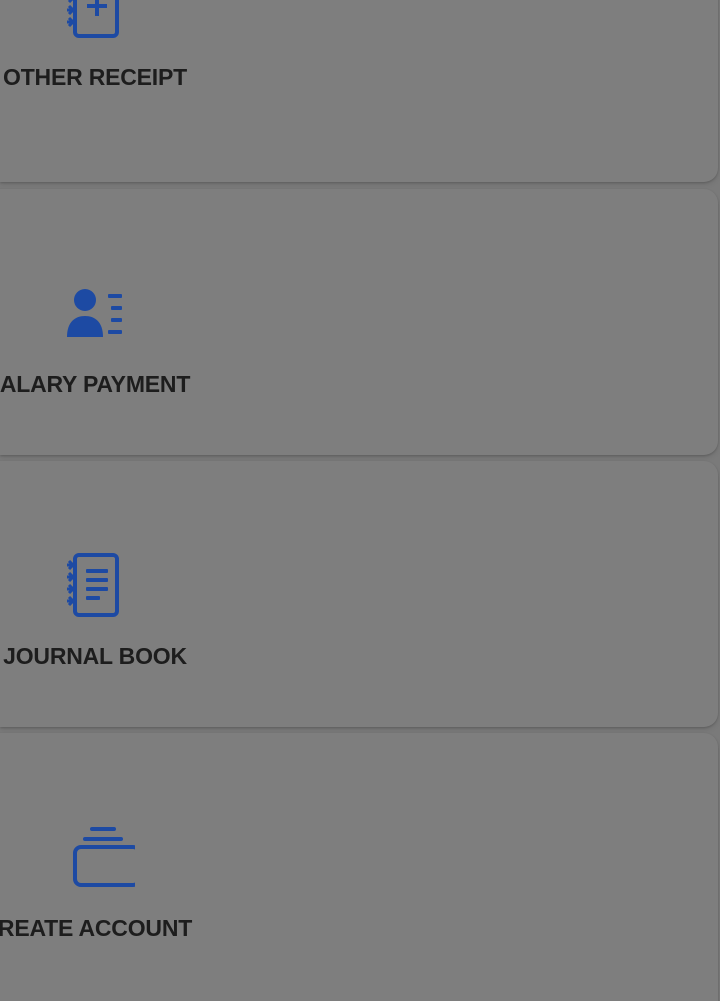  I want to click on notebook-plus-icon, so click(95, 23).